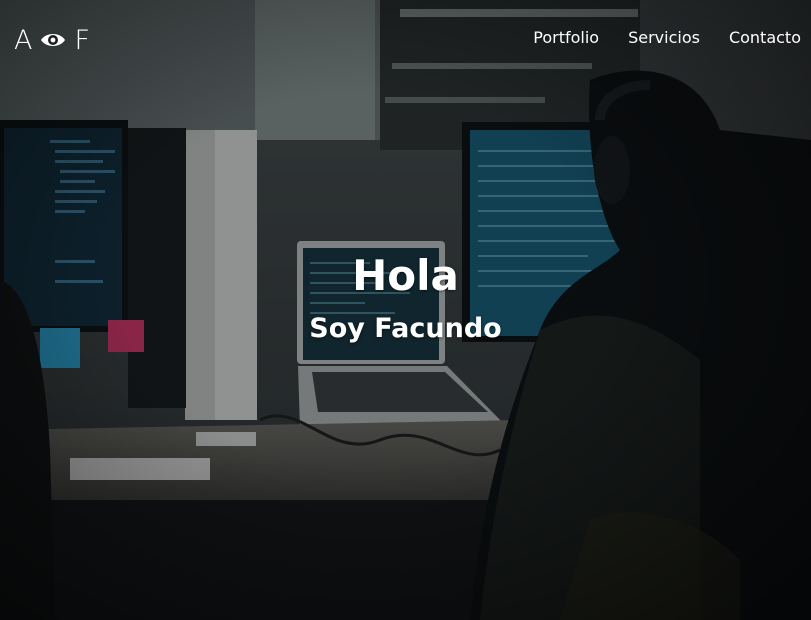 The height and width of the screenshot is (620, 811). Describe the element at coordinates (765, 38) in the screenshot. I see `nav-link-contacto: Contacto` at that location.